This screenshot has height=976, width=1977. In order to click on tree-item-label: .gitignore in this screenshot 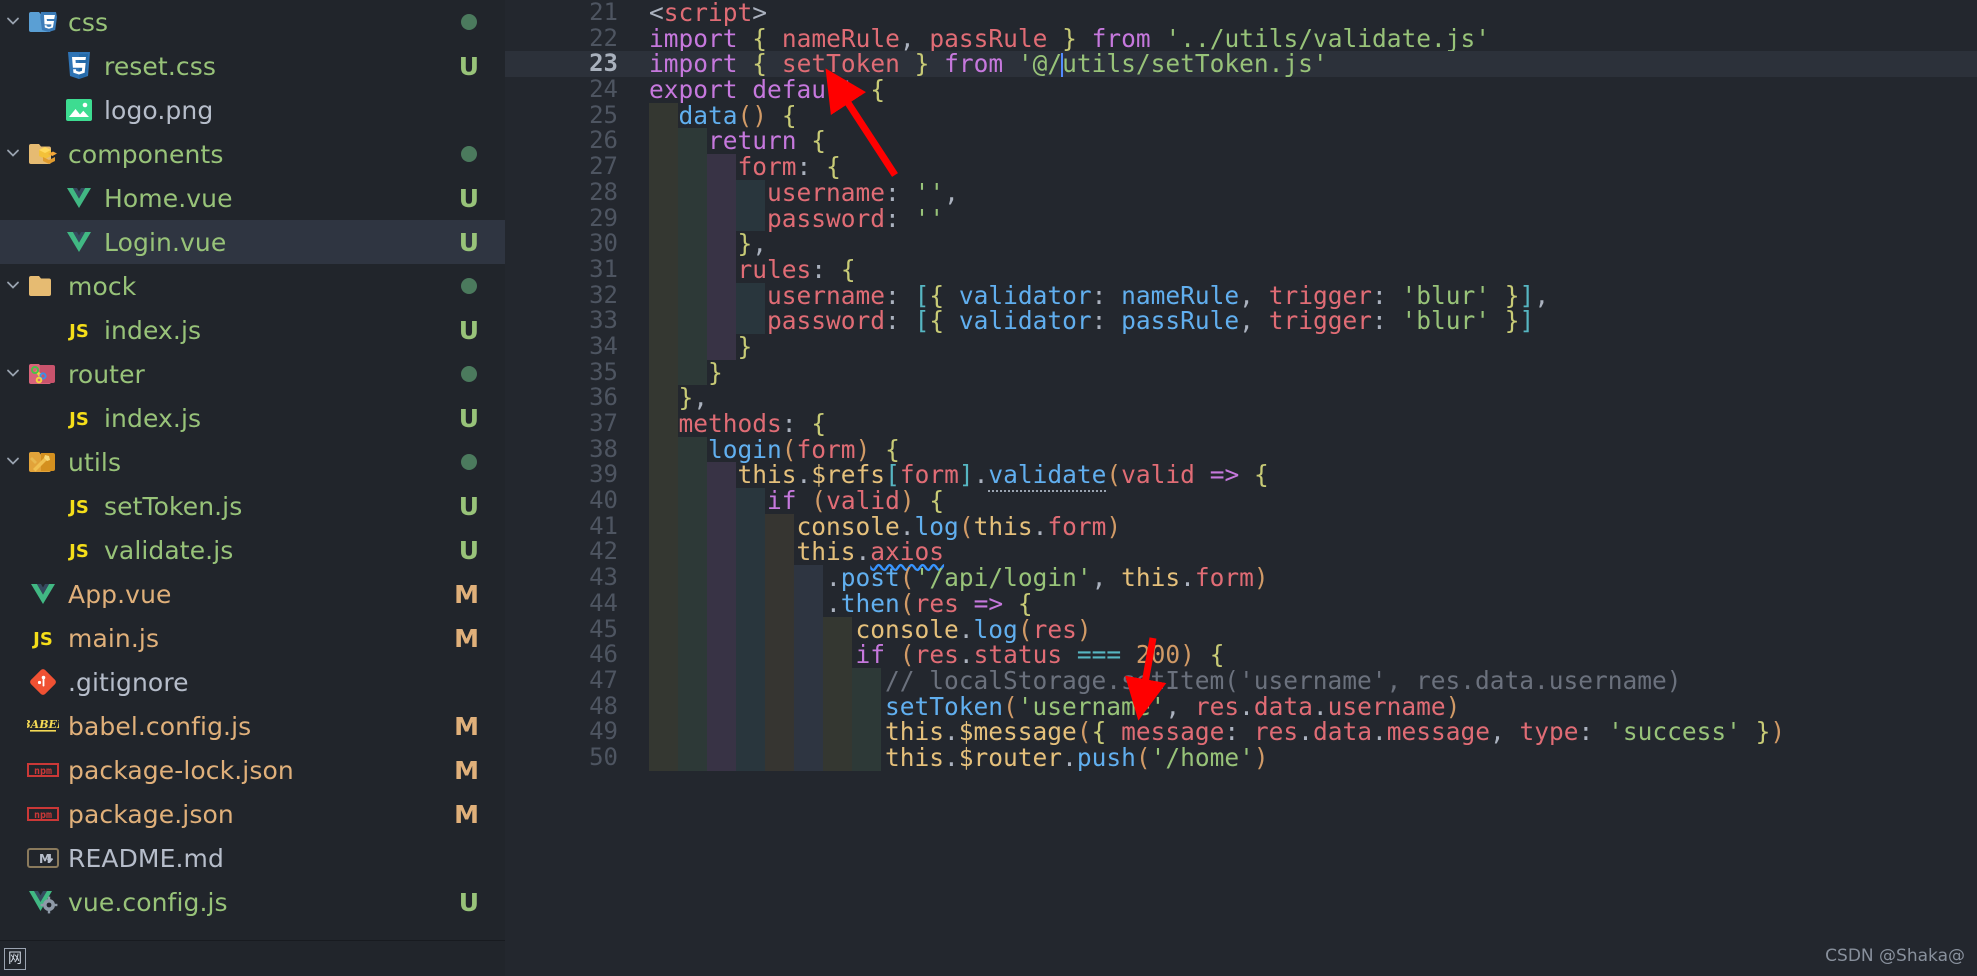, I will do `click(128, 682)`.